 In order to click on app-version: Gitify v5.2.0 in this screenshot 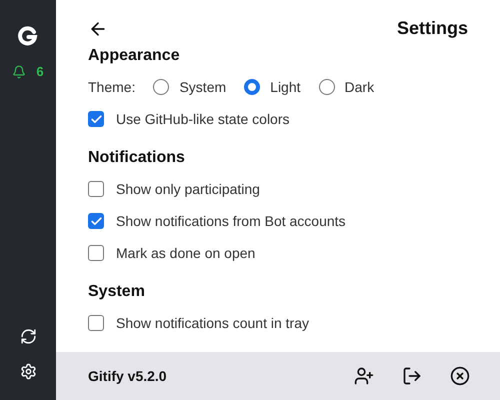, I will do `click(128, 376)`.